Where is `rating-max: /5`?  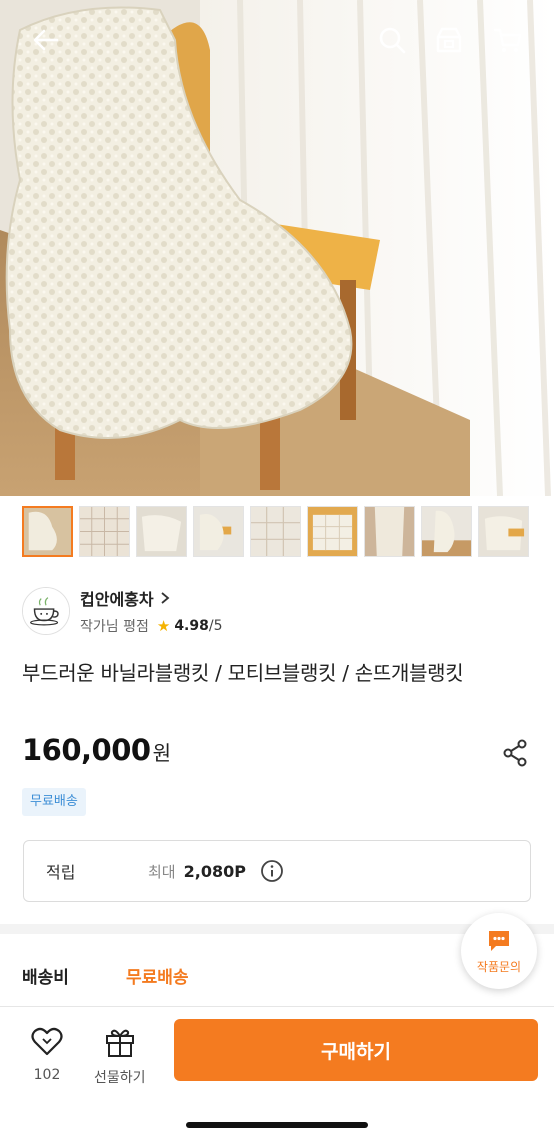 rating-max: /5 is located at coordinates (215, 626).